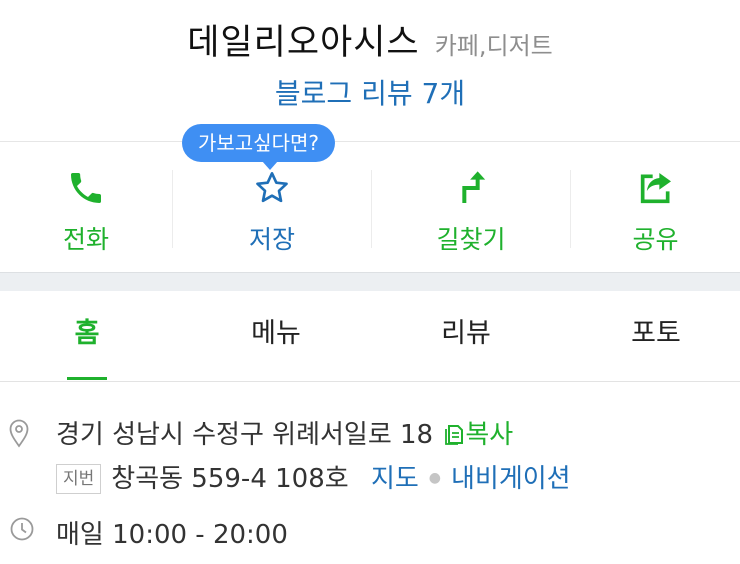 Image resolution: width=740 pixels, height=564 pixels. What do you see at coordinates (85, 239) in the screenshot?
I see `call-label: 전화` at bounding box center [85, 239].